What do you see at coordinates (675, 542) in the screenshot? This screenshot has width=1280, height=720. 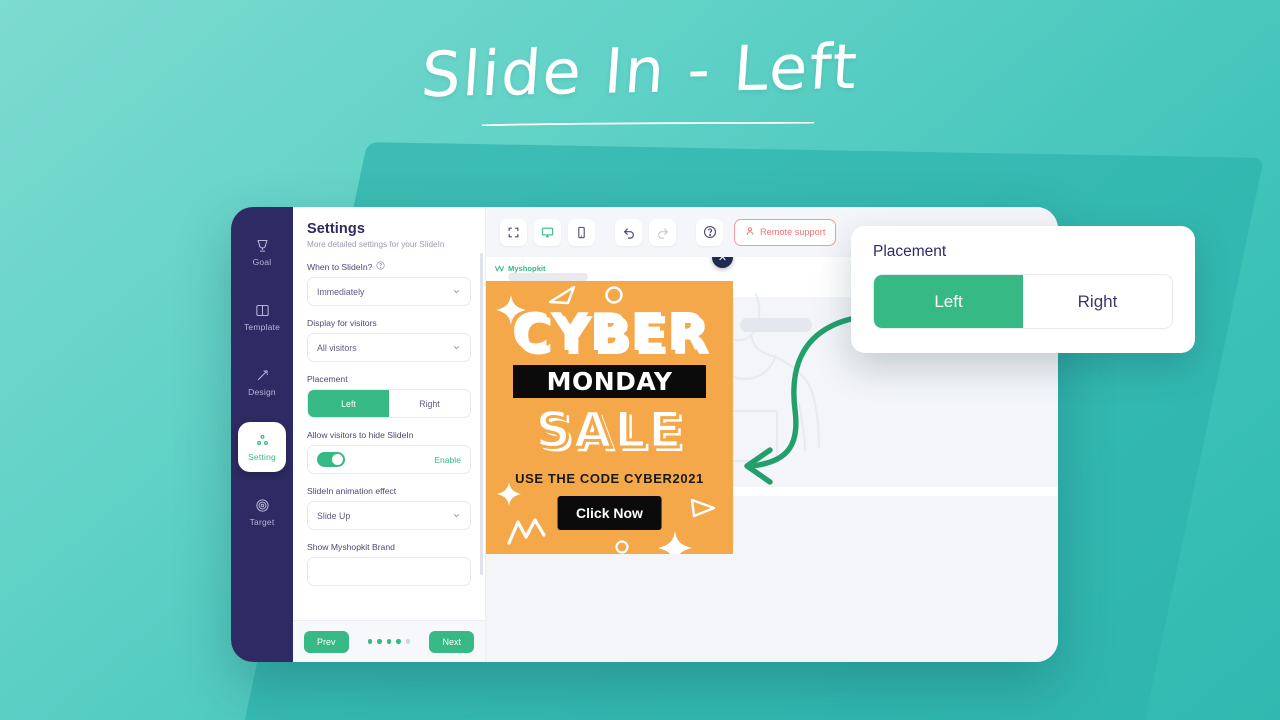 I see `sparkle-icon` at bounding box center [675, 542].